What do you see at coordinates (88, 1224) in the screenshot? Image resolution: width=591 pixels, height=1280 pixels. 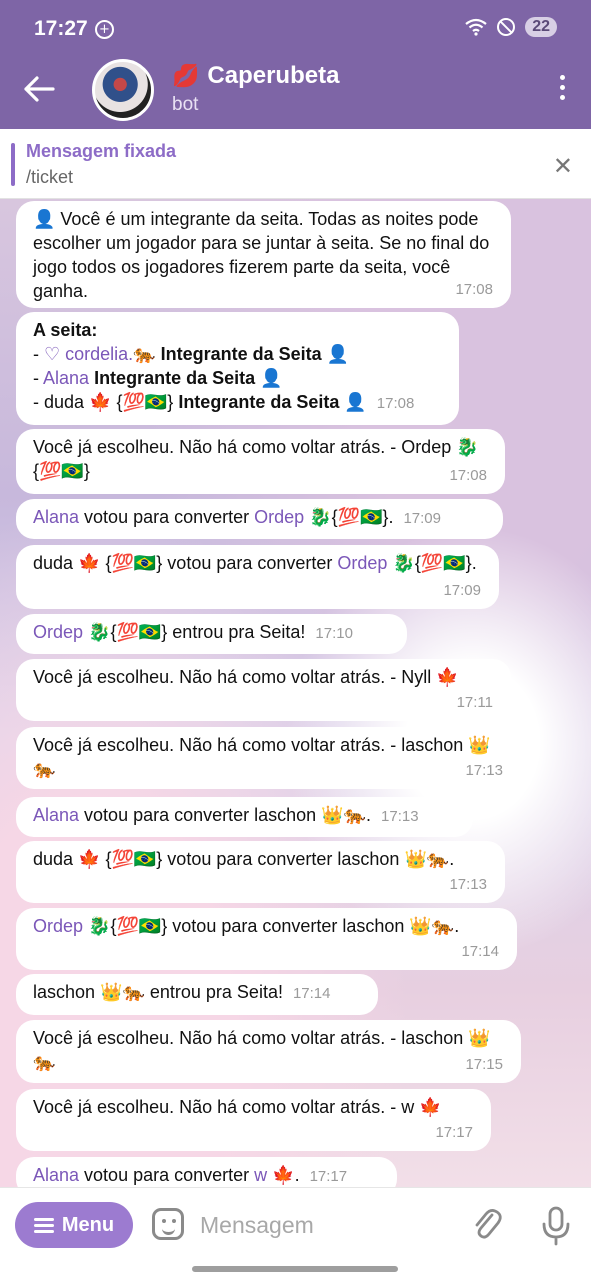 I see `menu-button-label: Menu` at bounding box center [88, 1224].